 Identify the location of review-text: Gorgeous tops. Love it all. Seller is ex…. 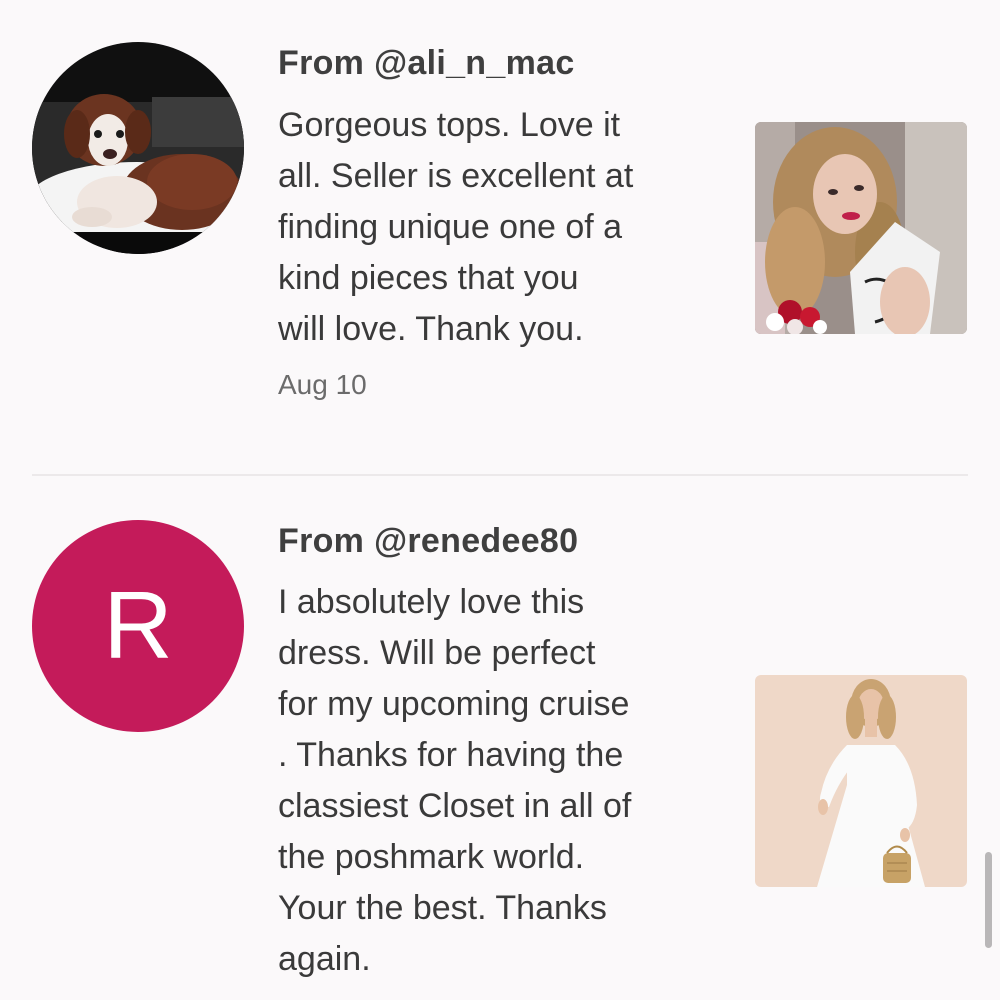
(493, 227).